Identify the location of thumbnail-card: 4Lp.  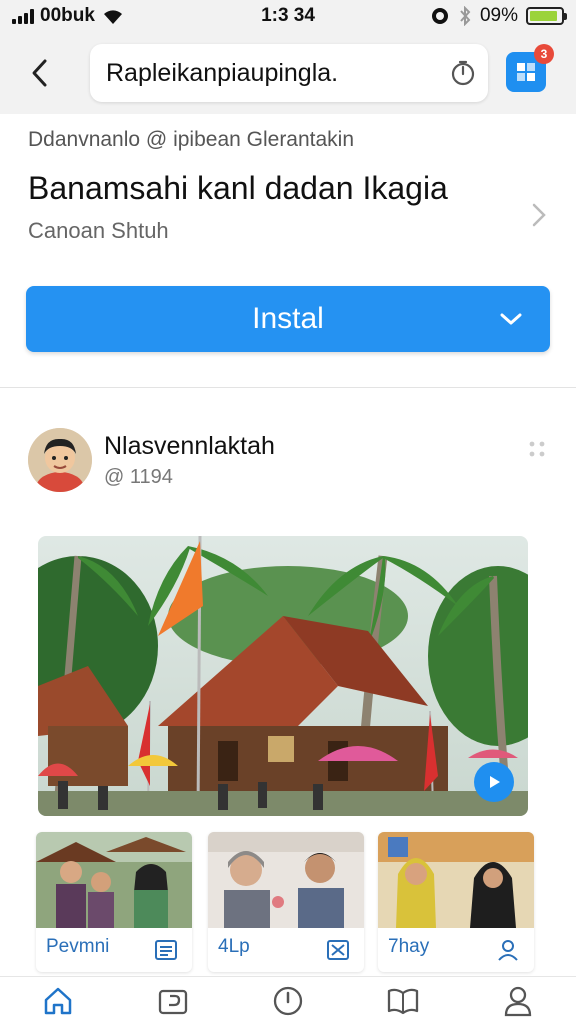
(286, 902).